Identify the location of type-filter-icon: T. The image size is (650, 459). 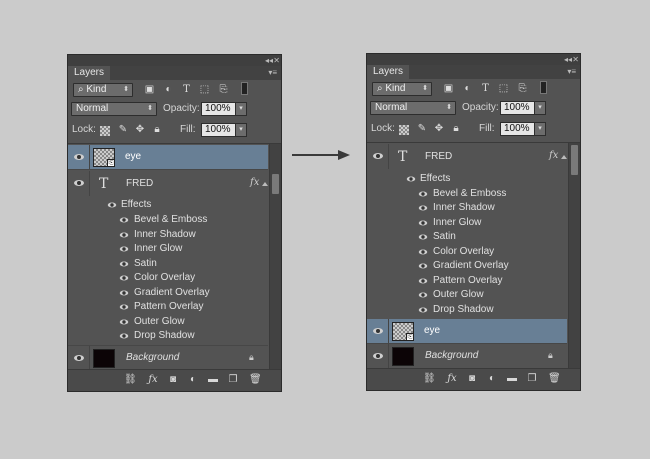
(485, 88).